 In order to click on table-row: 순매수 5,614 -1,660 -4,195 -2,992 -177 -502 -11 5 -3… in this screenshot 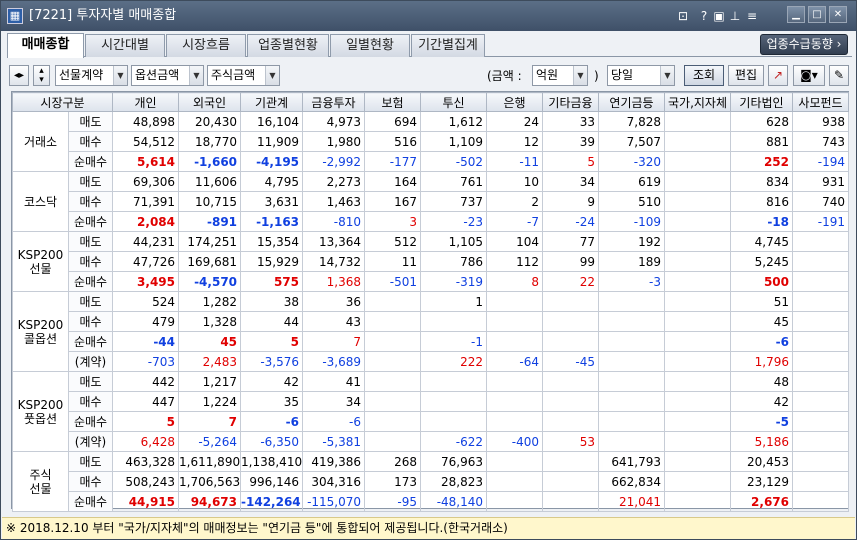, I will do `click(431, 161)`.